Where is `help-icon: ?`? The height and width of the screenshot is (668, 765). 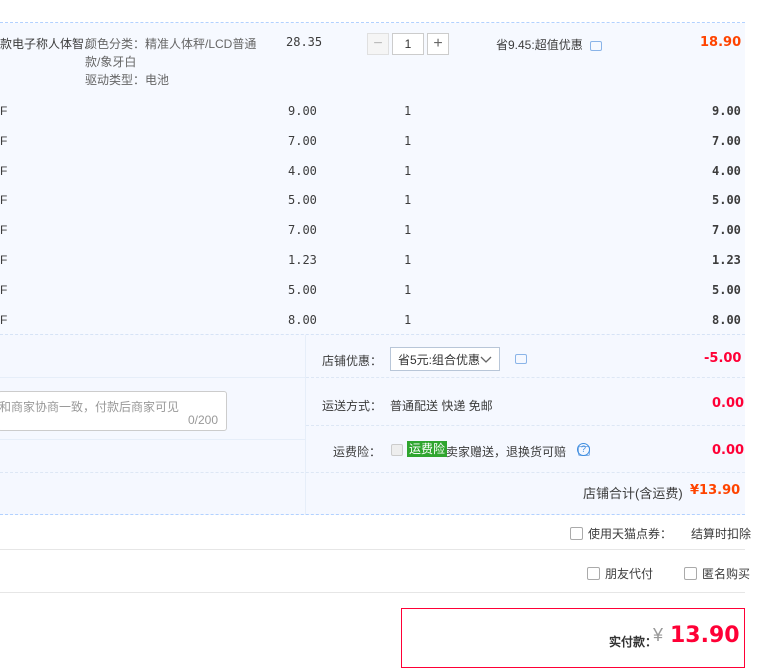
help-icon: ? is located at coordinates (583, 449).